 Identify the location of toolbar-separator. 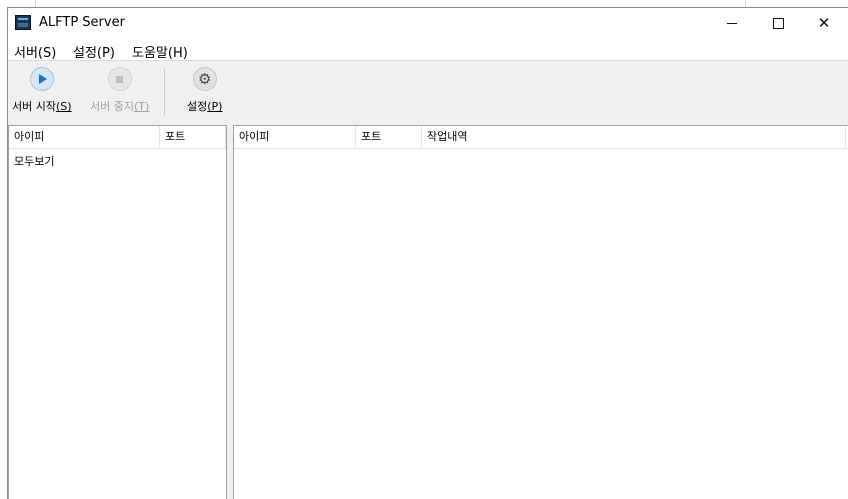
(164, 92).